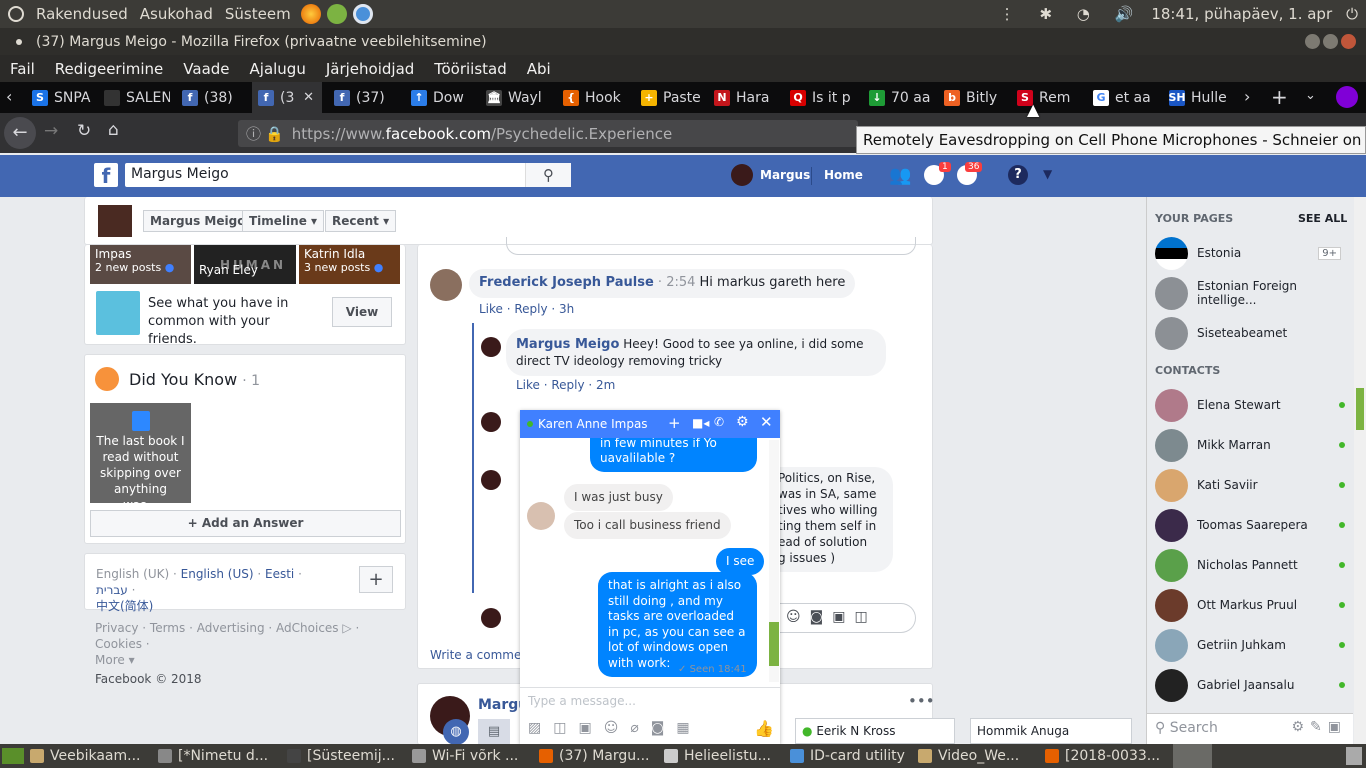  Describe the element at coordinates (865, 617) in the screenshot. I see `sticker-icon: ◫` at that location.